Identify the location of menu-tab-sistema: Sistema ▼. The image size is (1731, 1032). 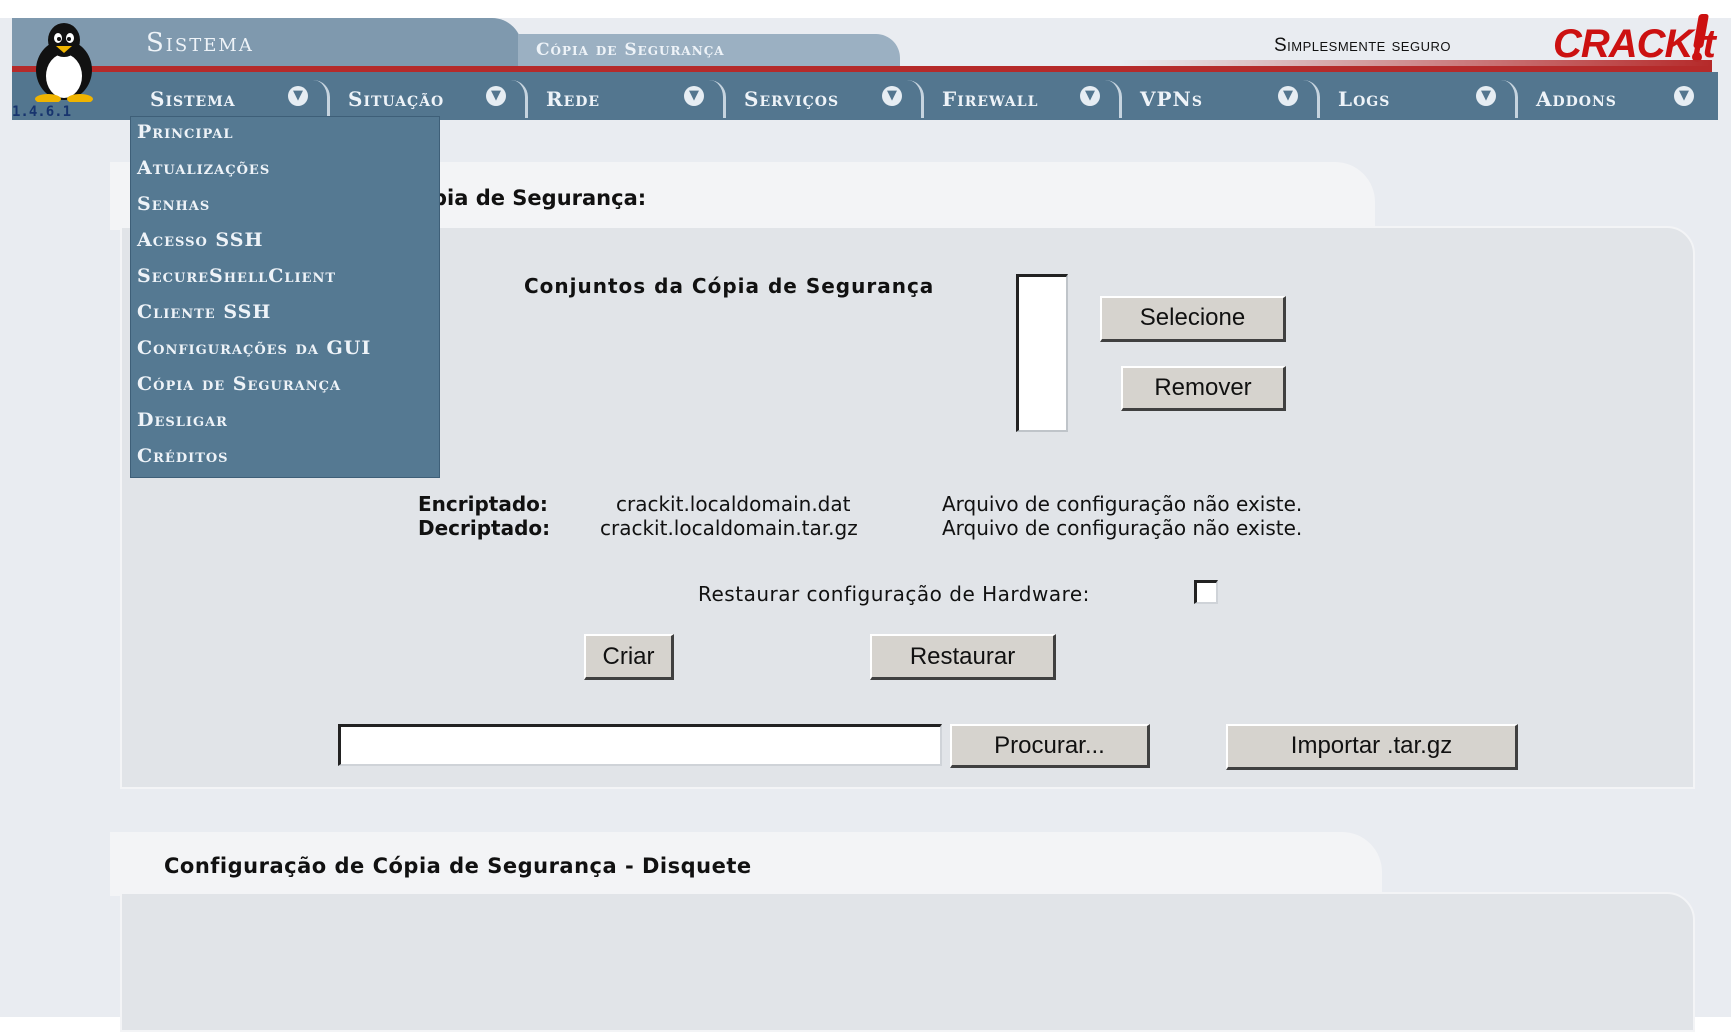
(231, 99).